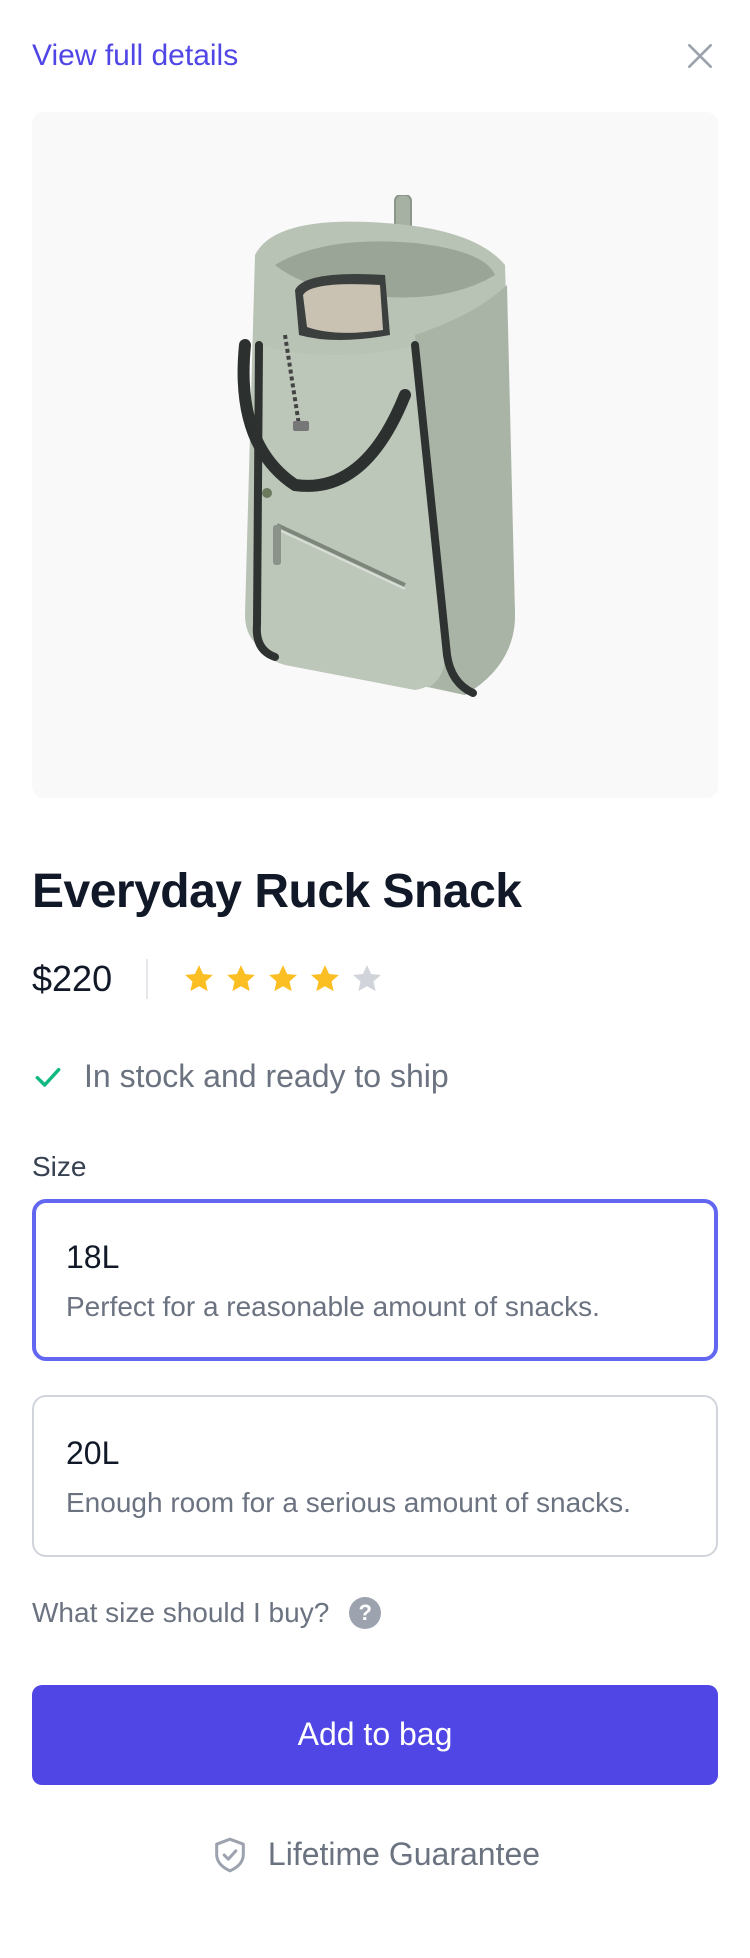 The width and height of the screenshot is (750, 1958). I want to click on stock-status: In stock and ready to ship, so click(375, 1077).